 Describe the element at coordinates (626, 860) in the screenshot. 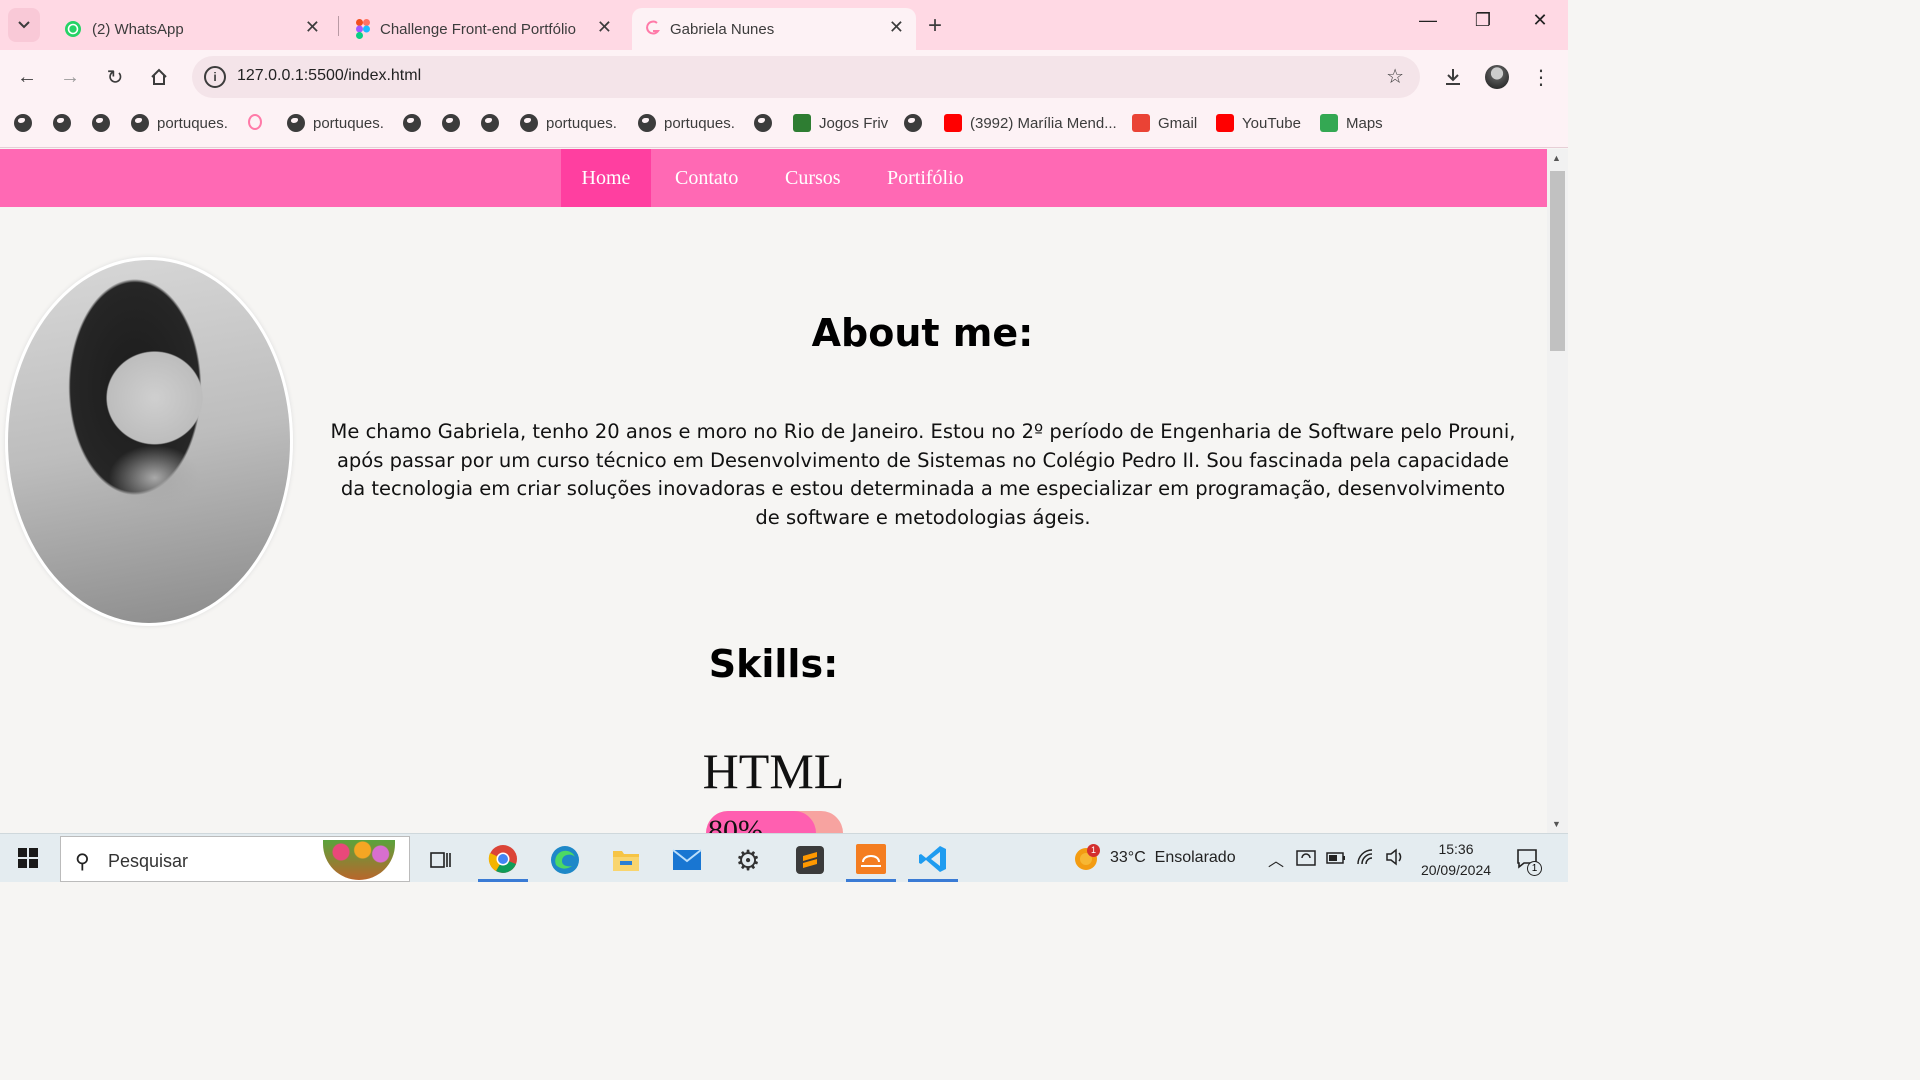

I see `file-explorer-icon` at that location.